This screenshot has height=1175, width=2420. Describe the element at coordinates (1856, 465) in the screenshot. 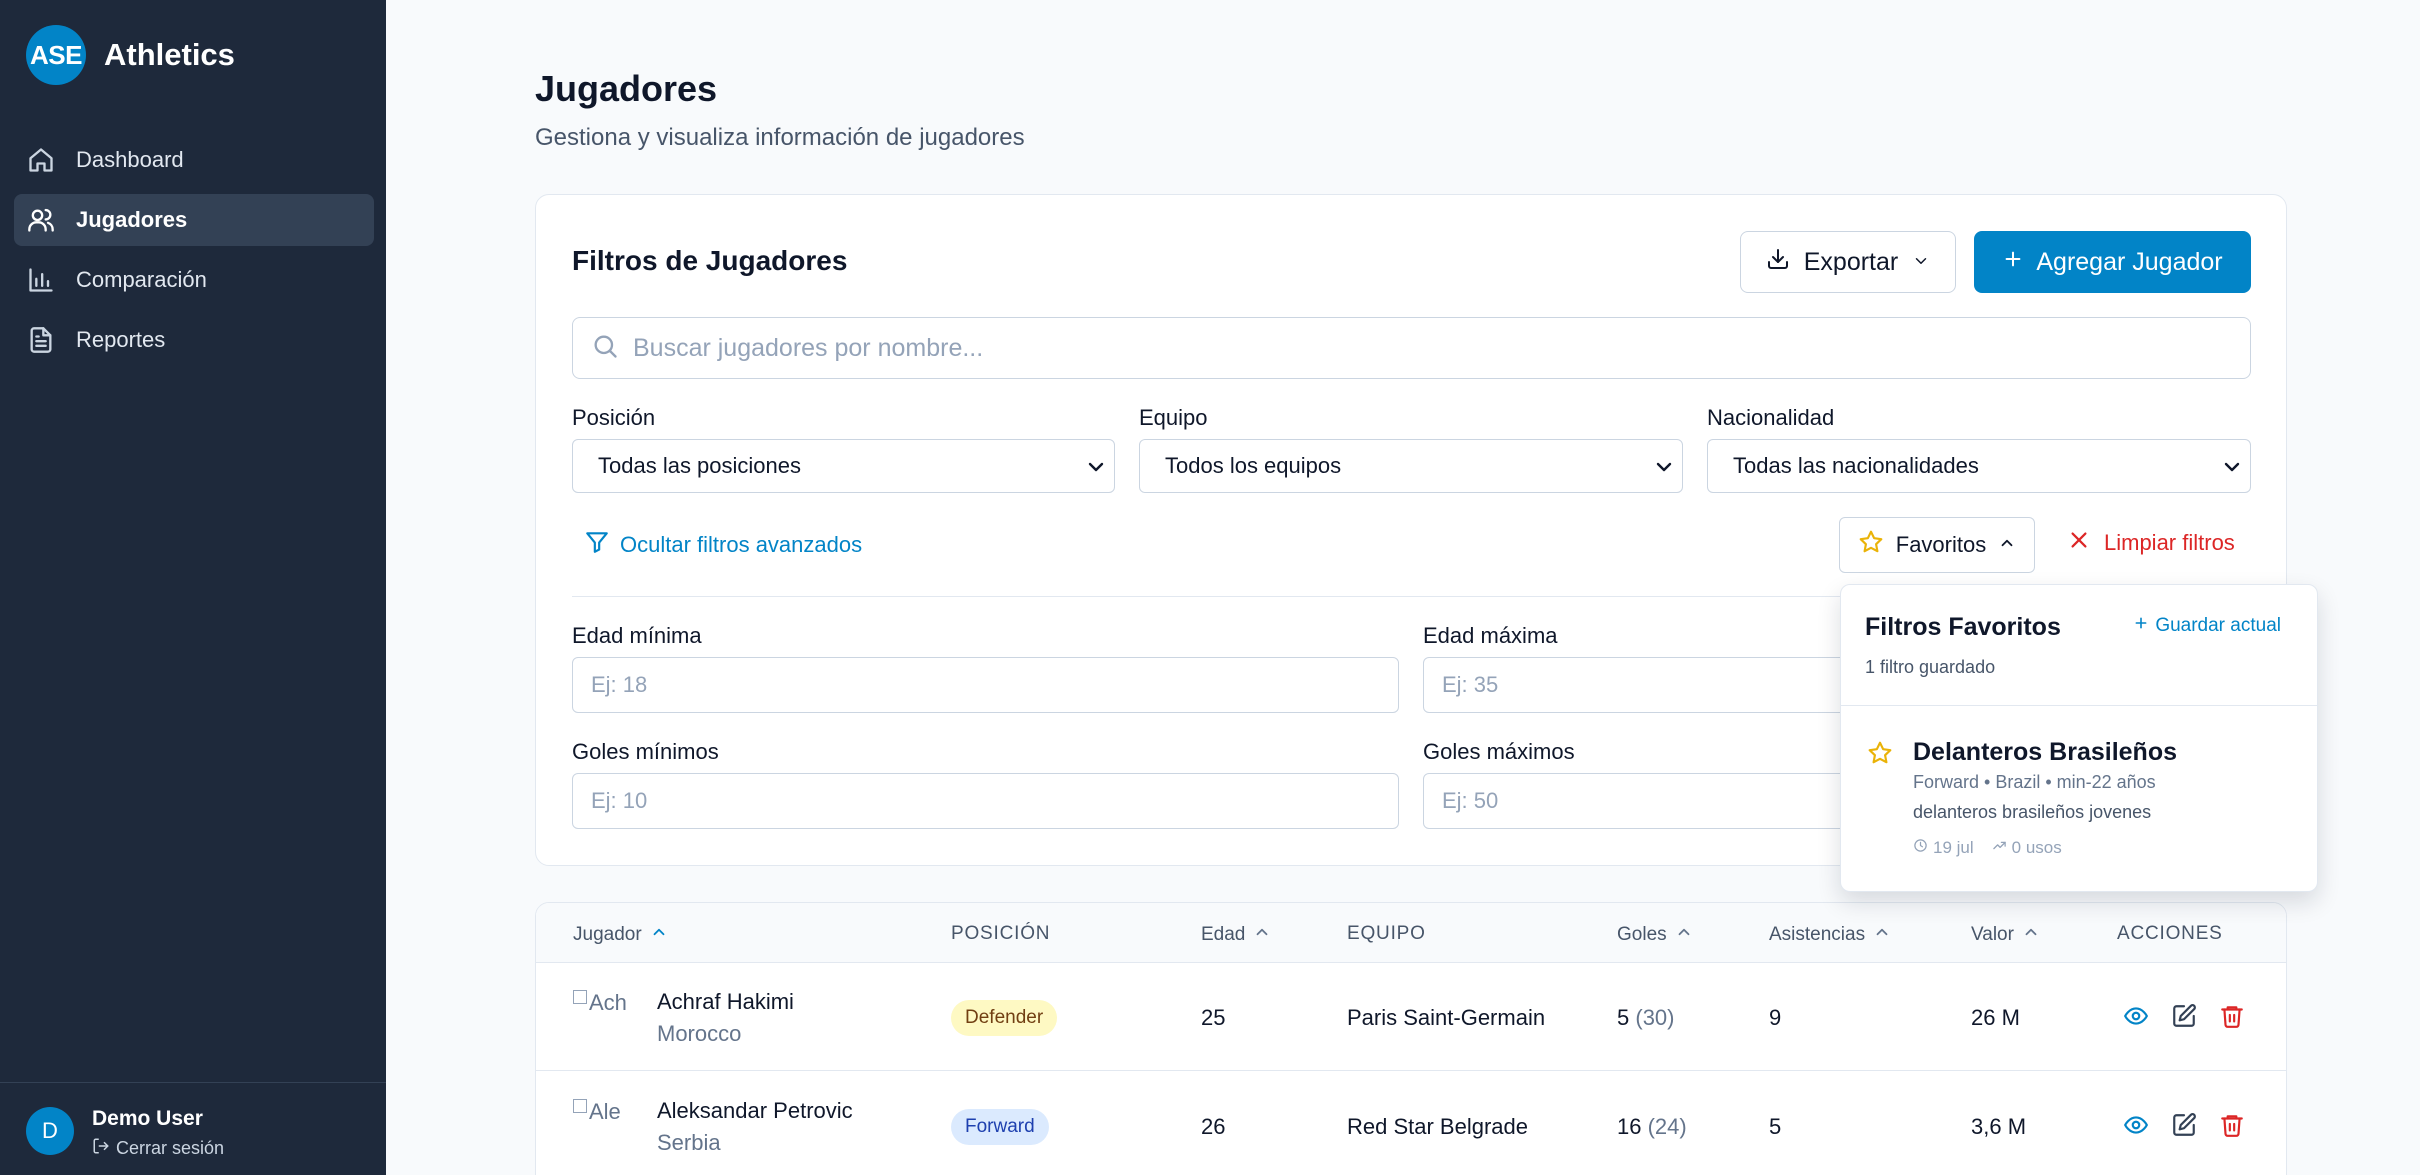

I see `nationality-select-value: Todas las nacionalidades` at that location.